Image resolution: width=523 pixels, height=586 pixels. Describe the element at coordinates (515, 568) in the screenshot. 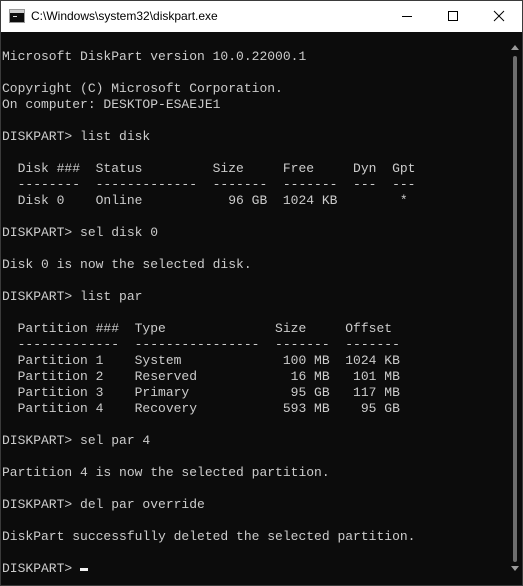

I see `scroll-down-arrow-icon` at that location.